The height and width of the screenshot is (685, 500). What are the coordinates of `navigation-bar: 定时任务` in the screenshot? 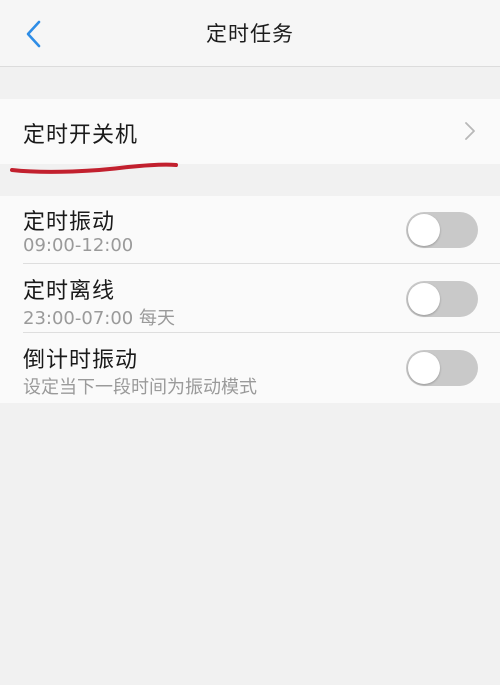 It's located at (250, 33).